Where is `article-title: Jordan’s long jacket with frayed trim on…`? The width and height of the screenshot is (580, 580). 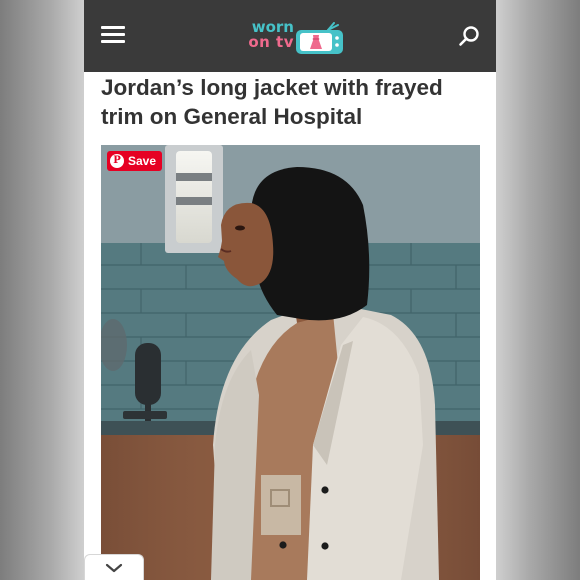 article-title: Jordan’s long jacket with frayed trim on… is located at coordinates (272, 102).